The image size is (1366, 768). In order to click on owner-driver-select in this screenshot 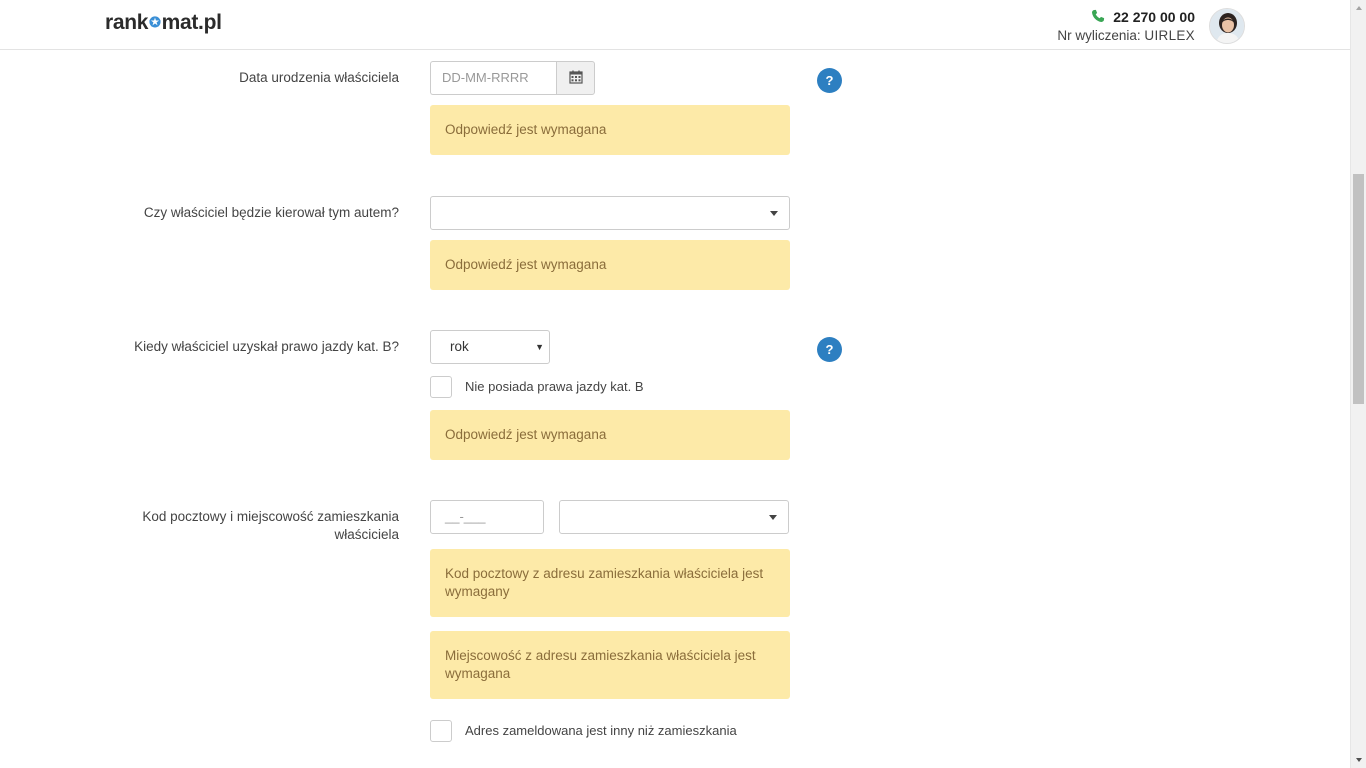, I will do `click(610, 213)`.